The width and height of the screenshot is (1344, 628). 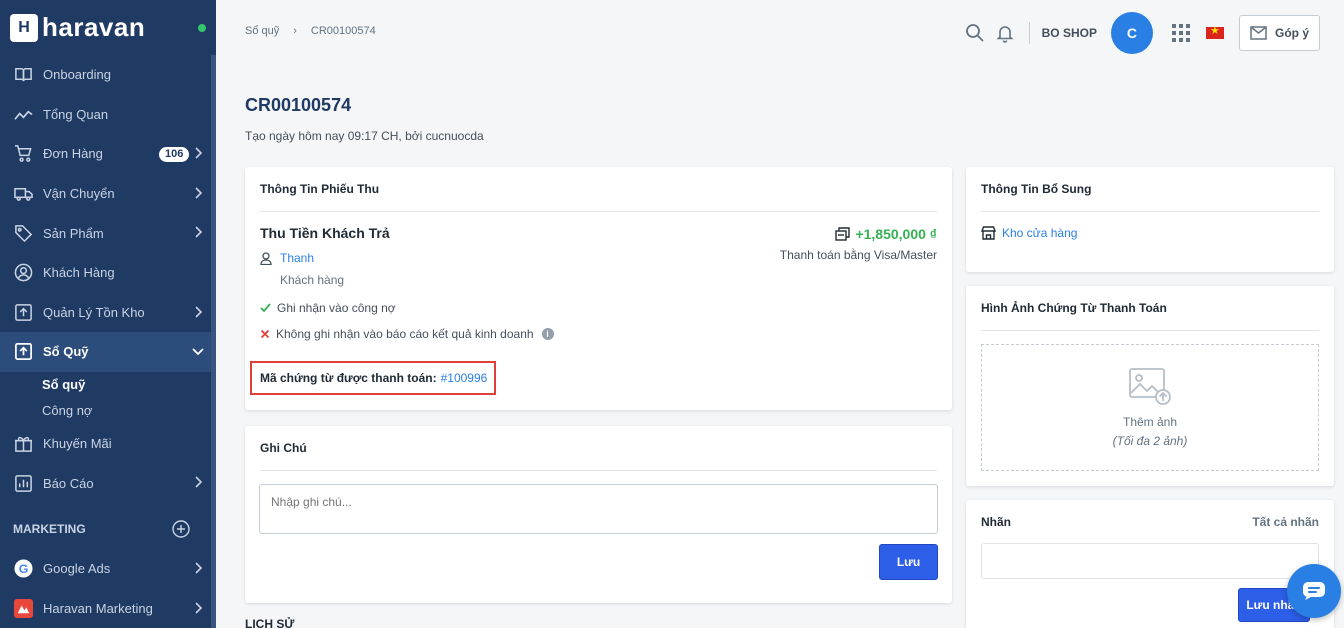 I want to click on save-note-button: Lưu, so click(x=908, y=562).